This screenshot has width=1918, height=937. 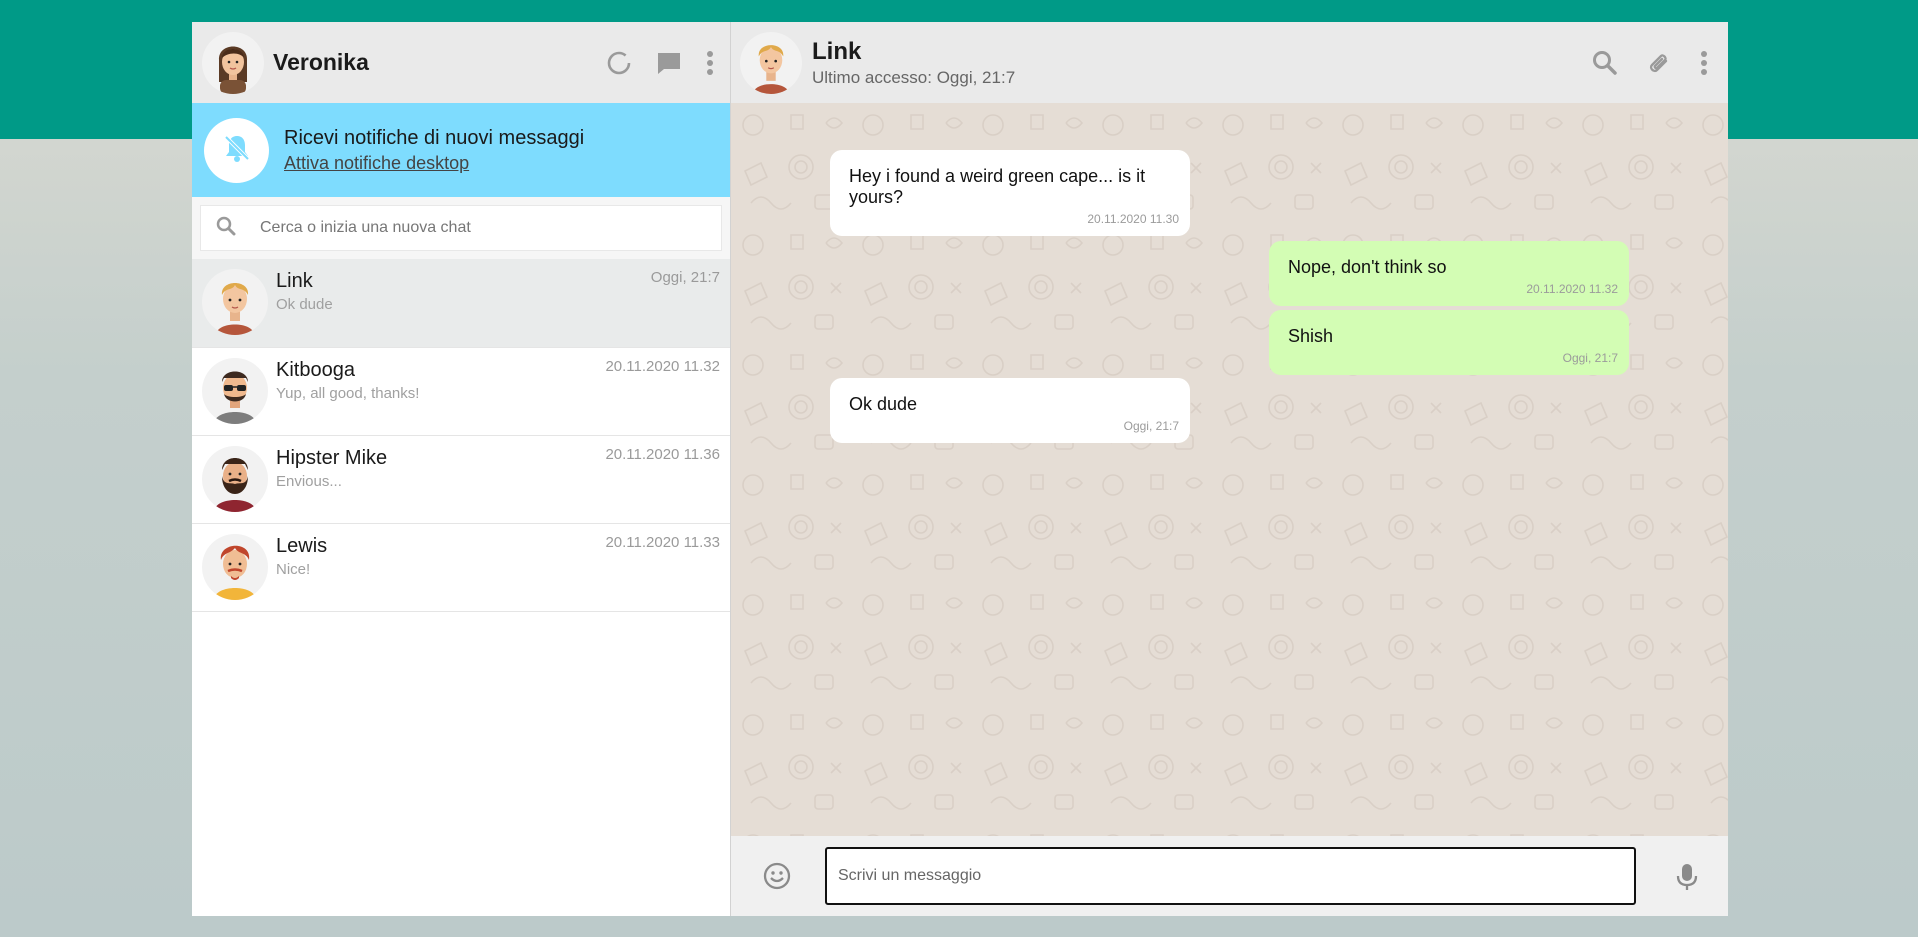 What do you see at coordinates (1572, 289) in the screenshot?
I see `message-time: 20.11.2020 11.32` at bounding box center [1572, 289].